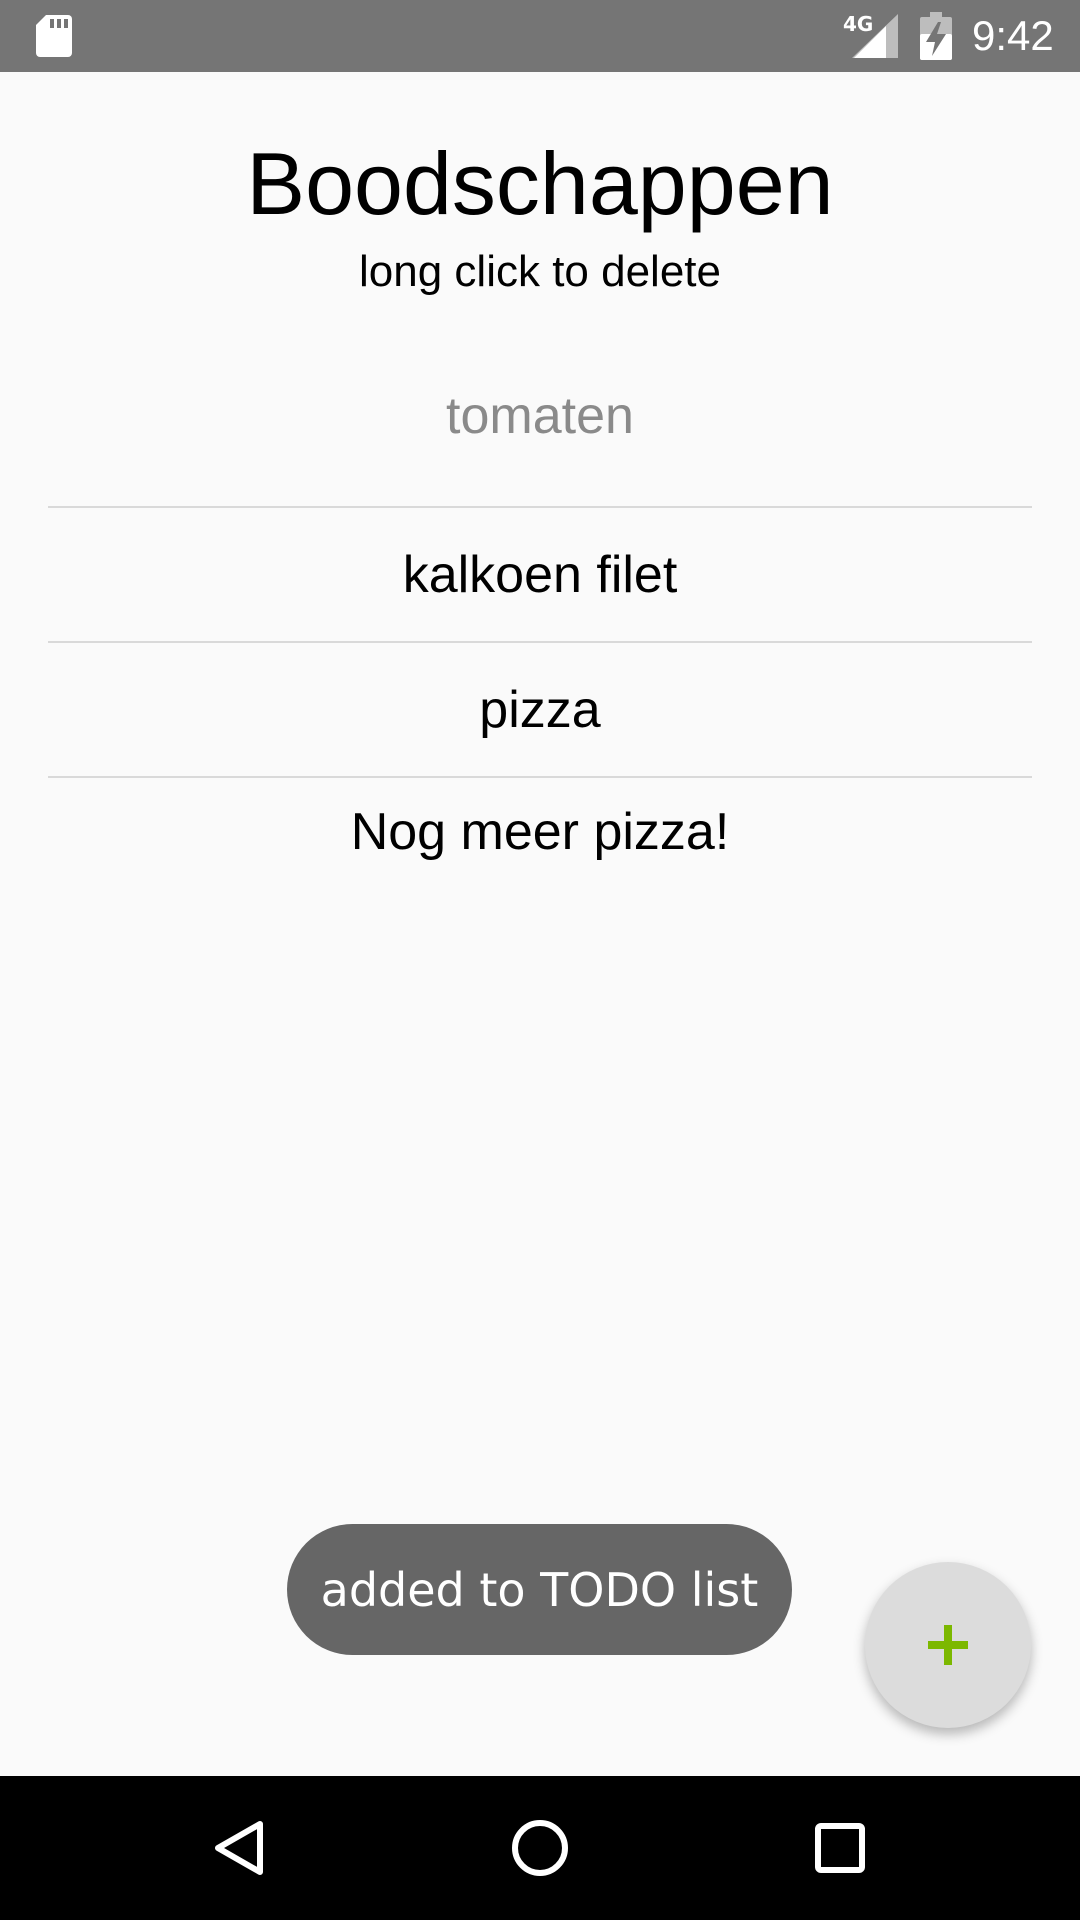 This screenshot has height=1920, width=1080. What do you see at coordinates (540, 271) in the screenshot?
I see `page-subtitle: long click to delete` at bounding box center [540, 271].